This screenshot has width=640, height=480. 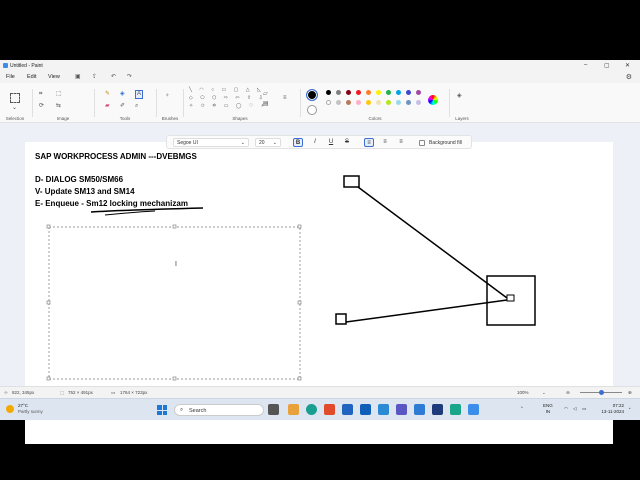 I want to click on taskbar-search: ⌕ Search, so click(x=219, y=410).